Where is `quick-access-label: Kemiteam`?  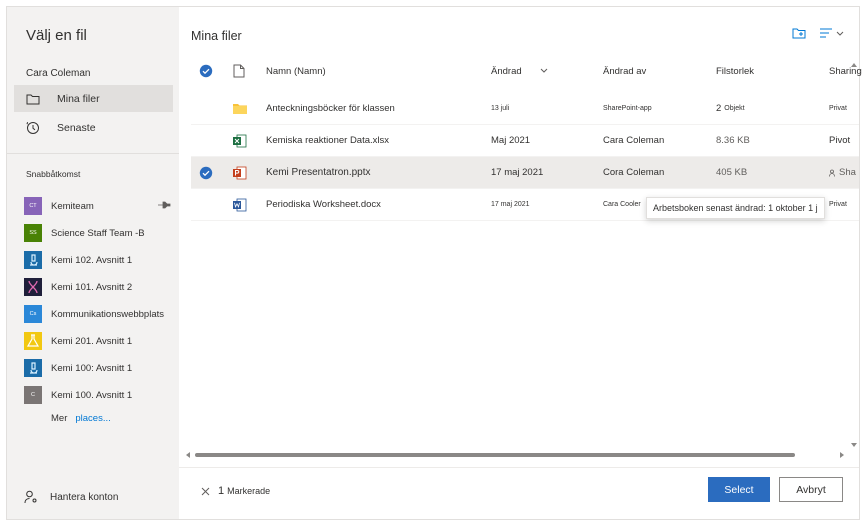
quick-access-label: Kemiteam is located at coordinates (72, 206).